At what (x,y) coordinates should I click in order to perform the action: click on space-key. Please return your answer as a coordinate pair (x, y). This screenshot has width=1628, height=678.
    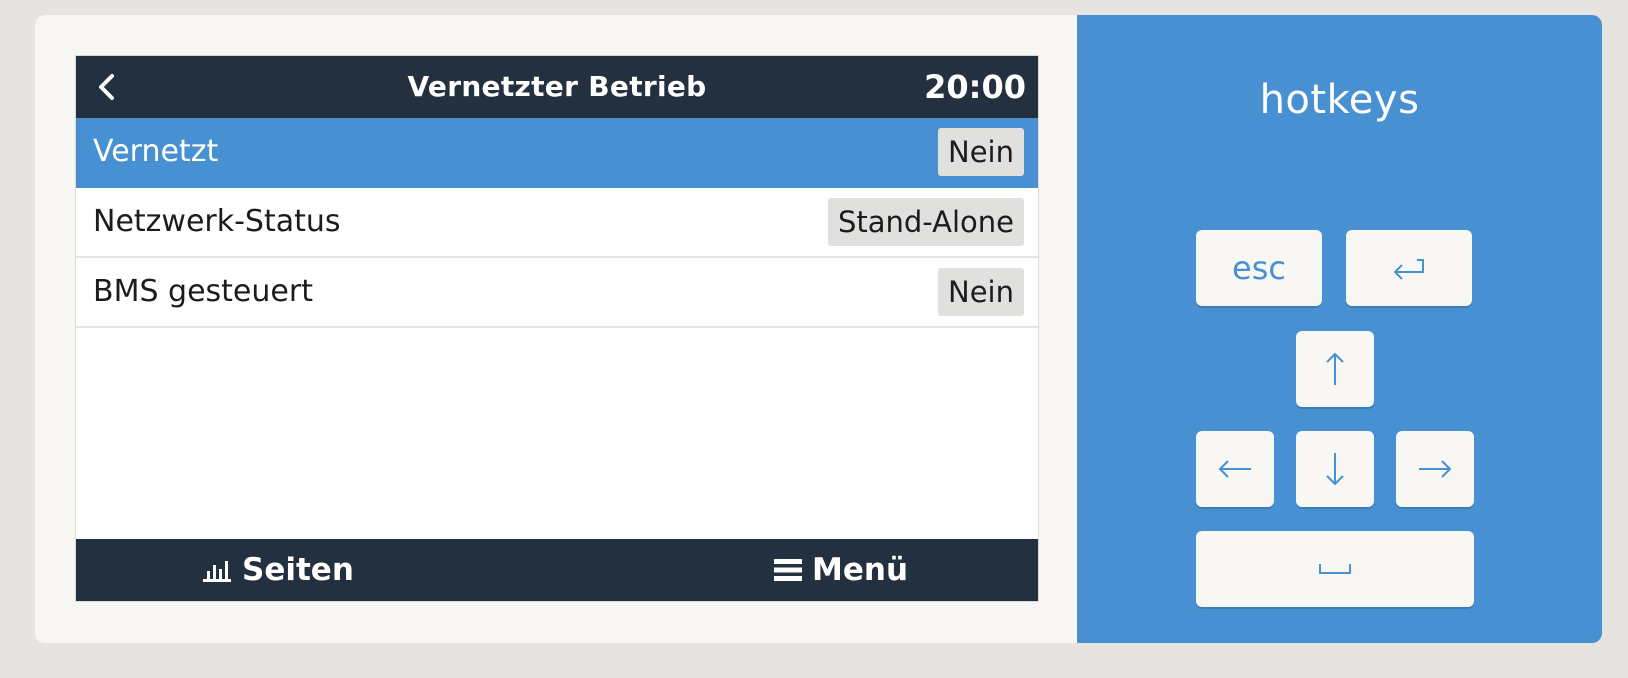
    Looking at the image, I should click on (1335, 569).